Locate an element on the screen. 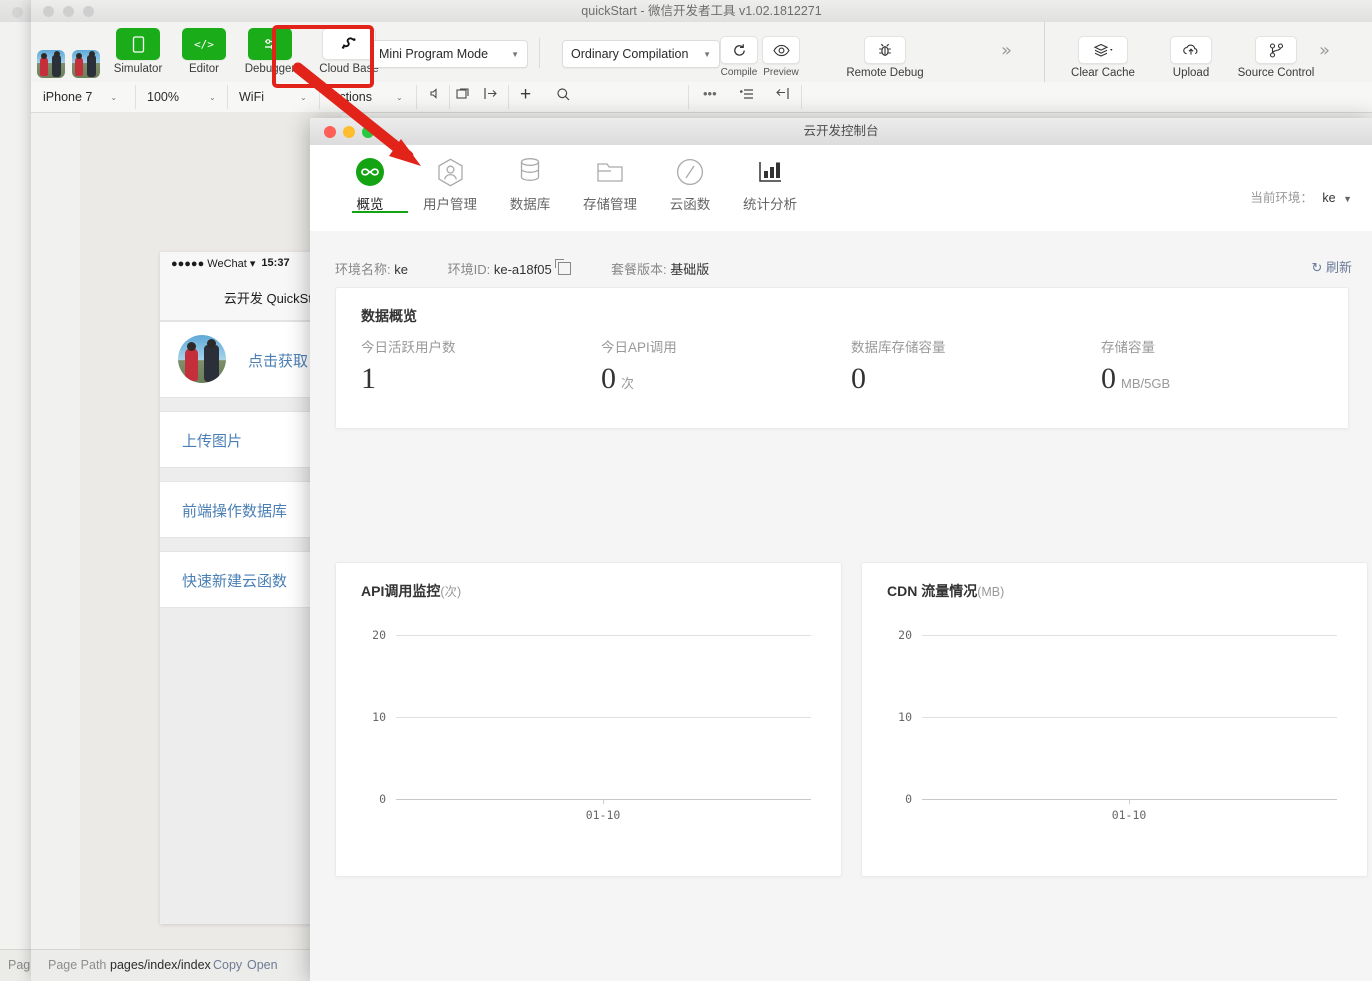 This screenshot has height=981, width=1372. folder-icon is located at coordinates (610, 172).